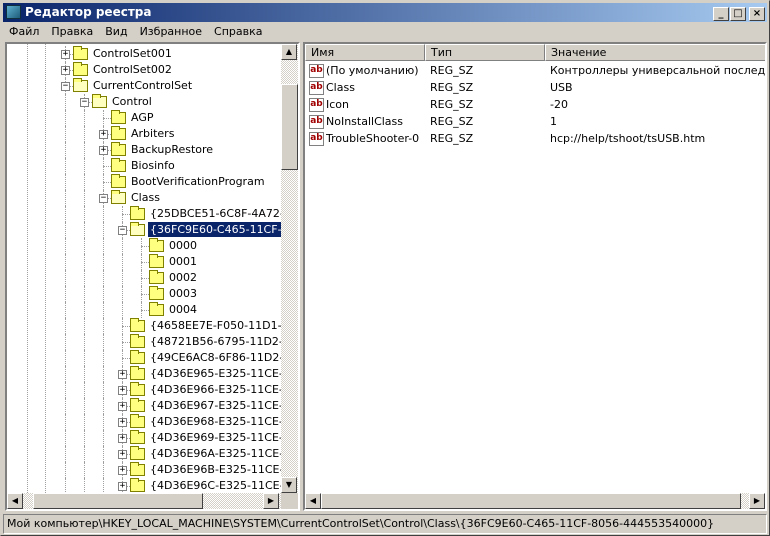 This screenshot has width=770, height=536. What do you see at coordinates (485, 52) in the screenshot?
I see `column-header-type: Тип` at bounding box center [485, 52].